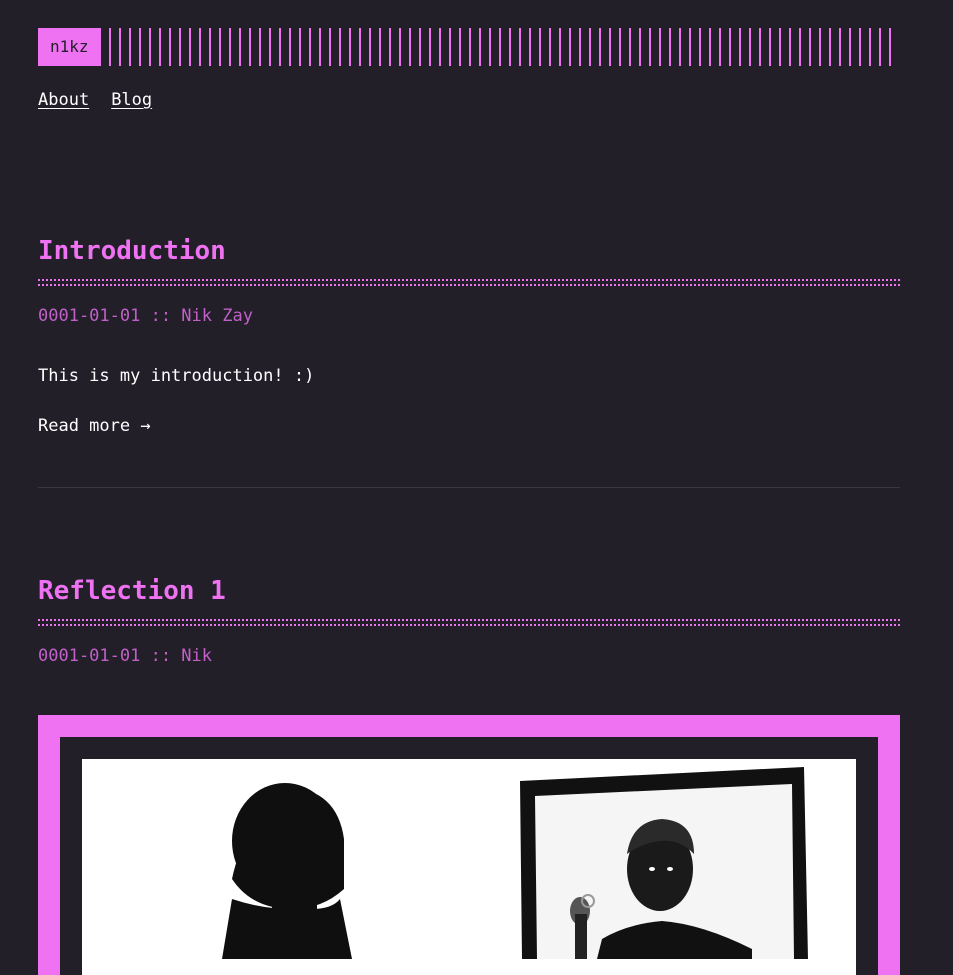  Describe the element at coordinates (515, 863) in the screenshot. I see `man-looking-in-mirror-image` at that location.